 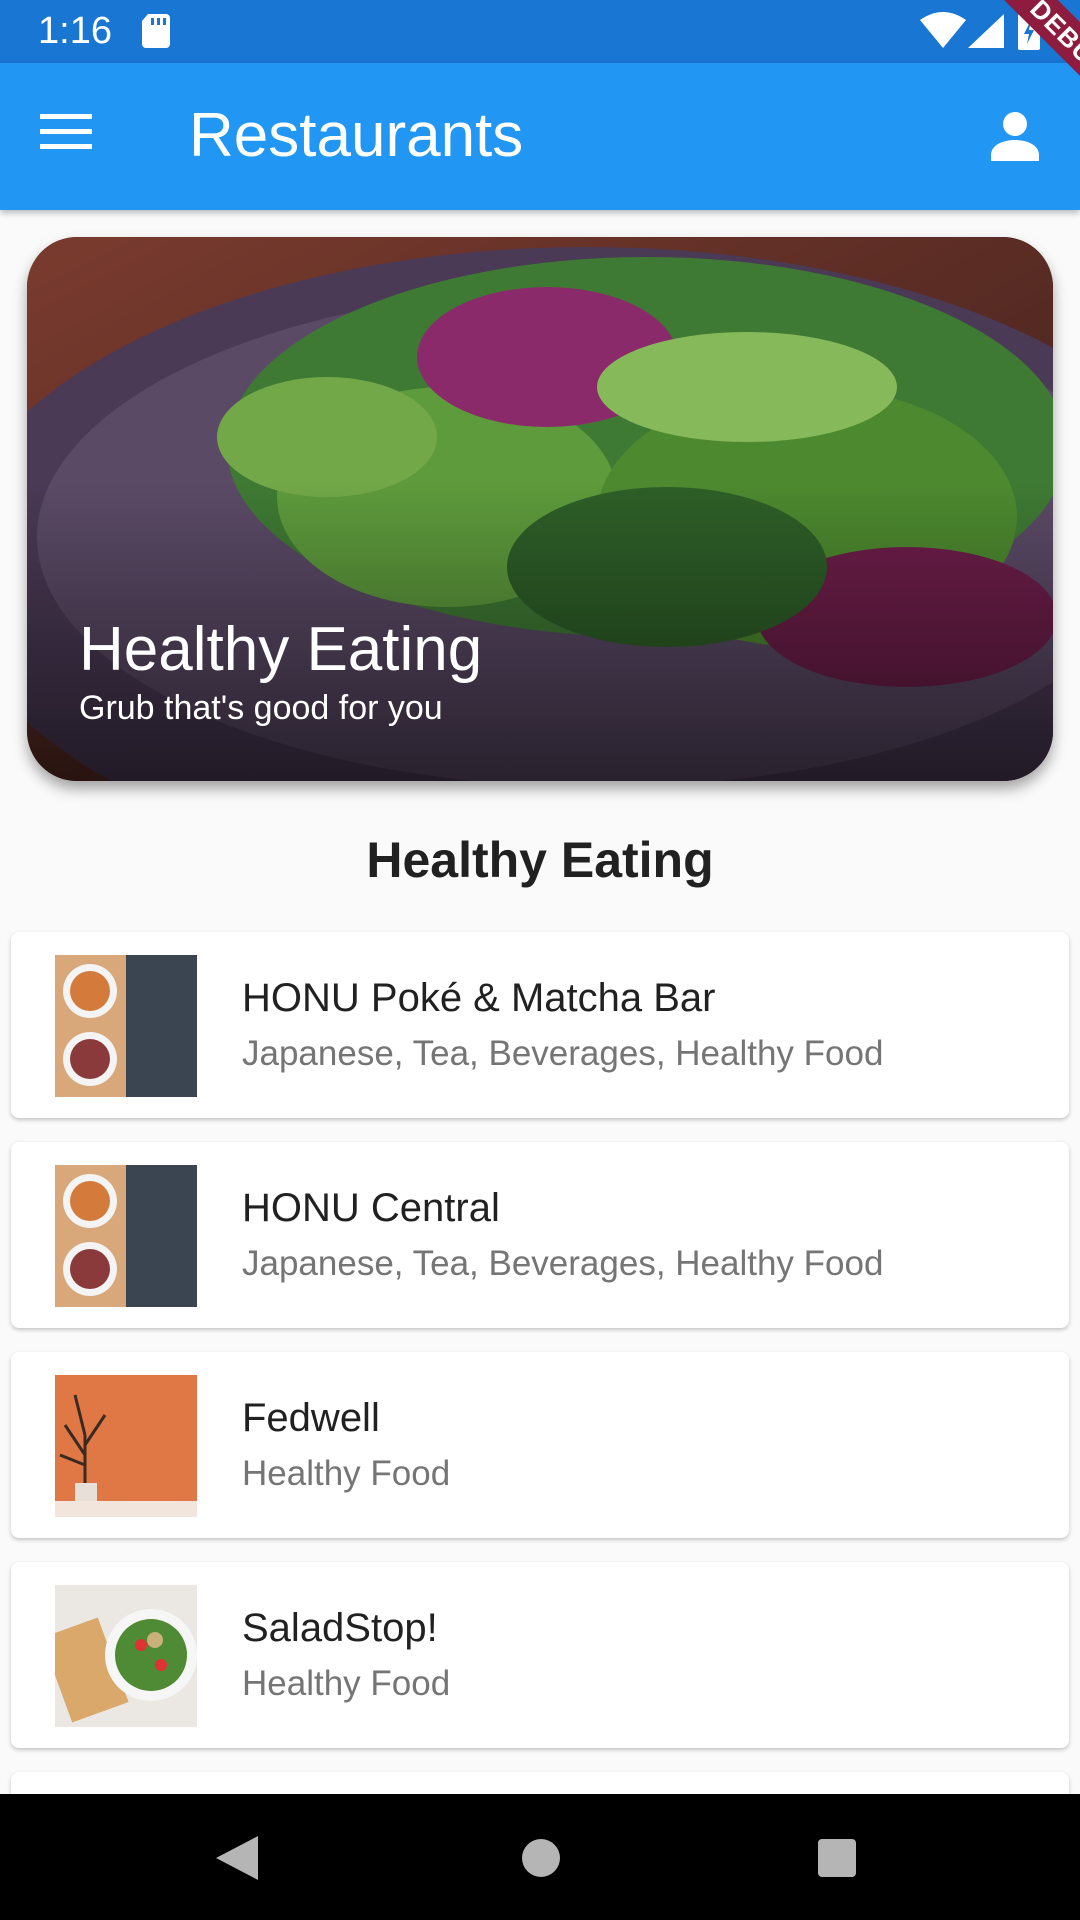 I want to click on recents-icon, so click(x=837, y=1858).